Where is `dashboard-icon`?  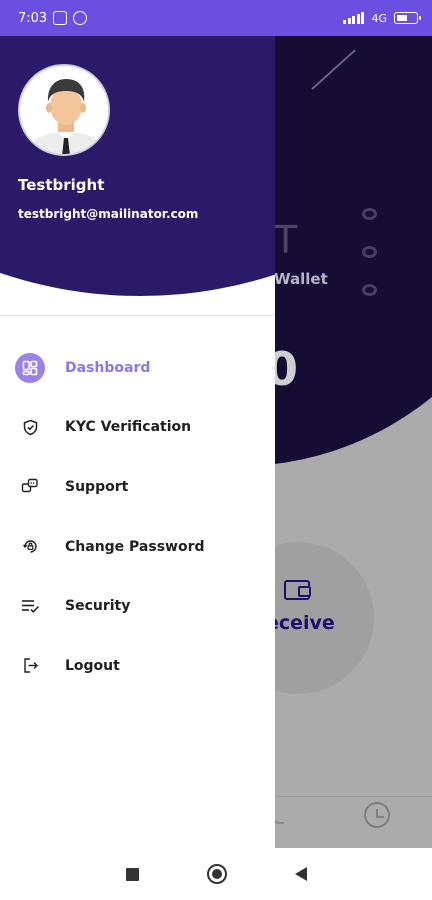 dashboard-icon is located at coordinates (30, 367).